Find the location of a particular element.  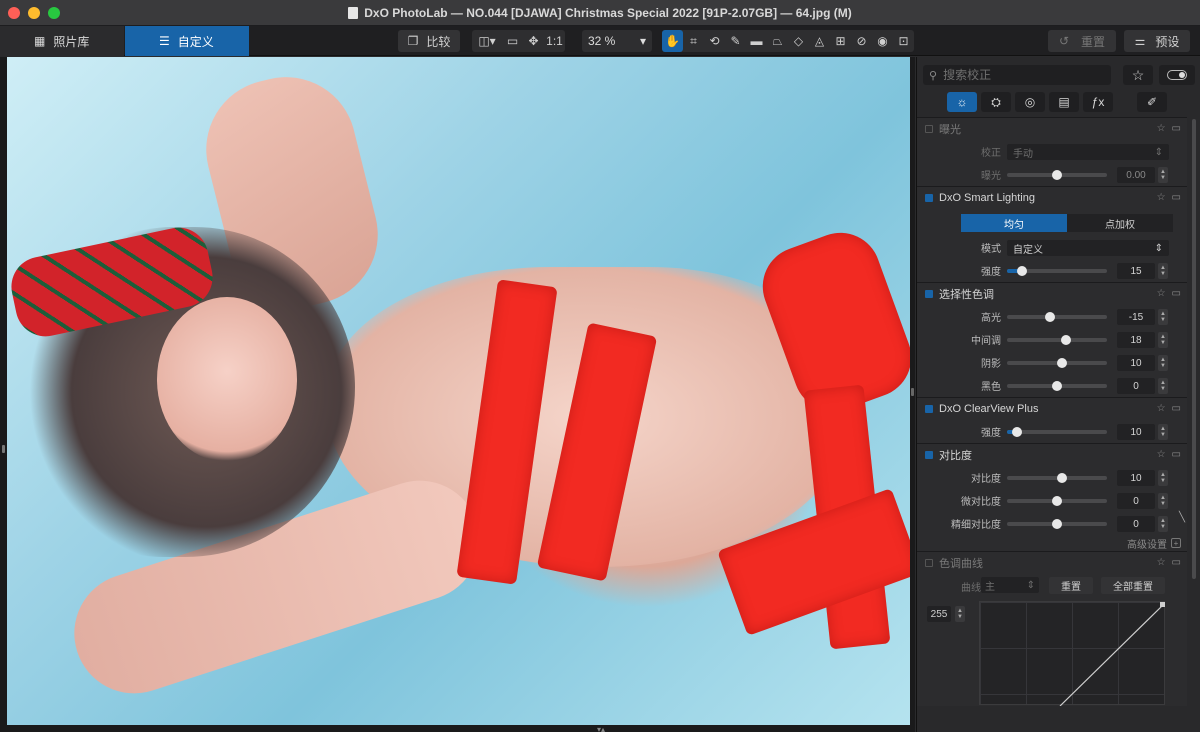

search-box: ⚲ is located at coordinates (1017, 75).